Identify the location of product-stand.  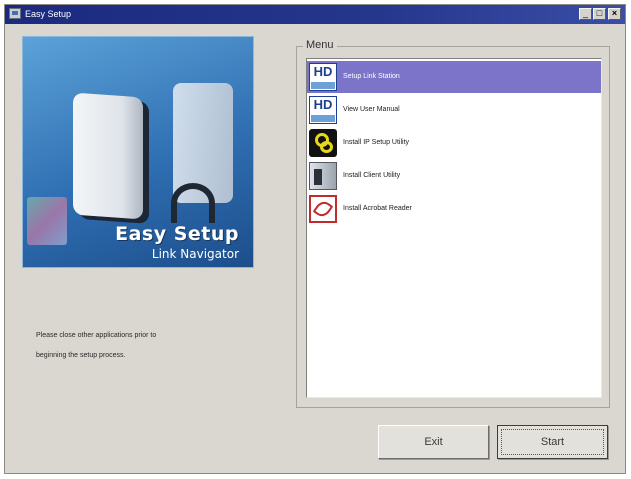
(193, 203).